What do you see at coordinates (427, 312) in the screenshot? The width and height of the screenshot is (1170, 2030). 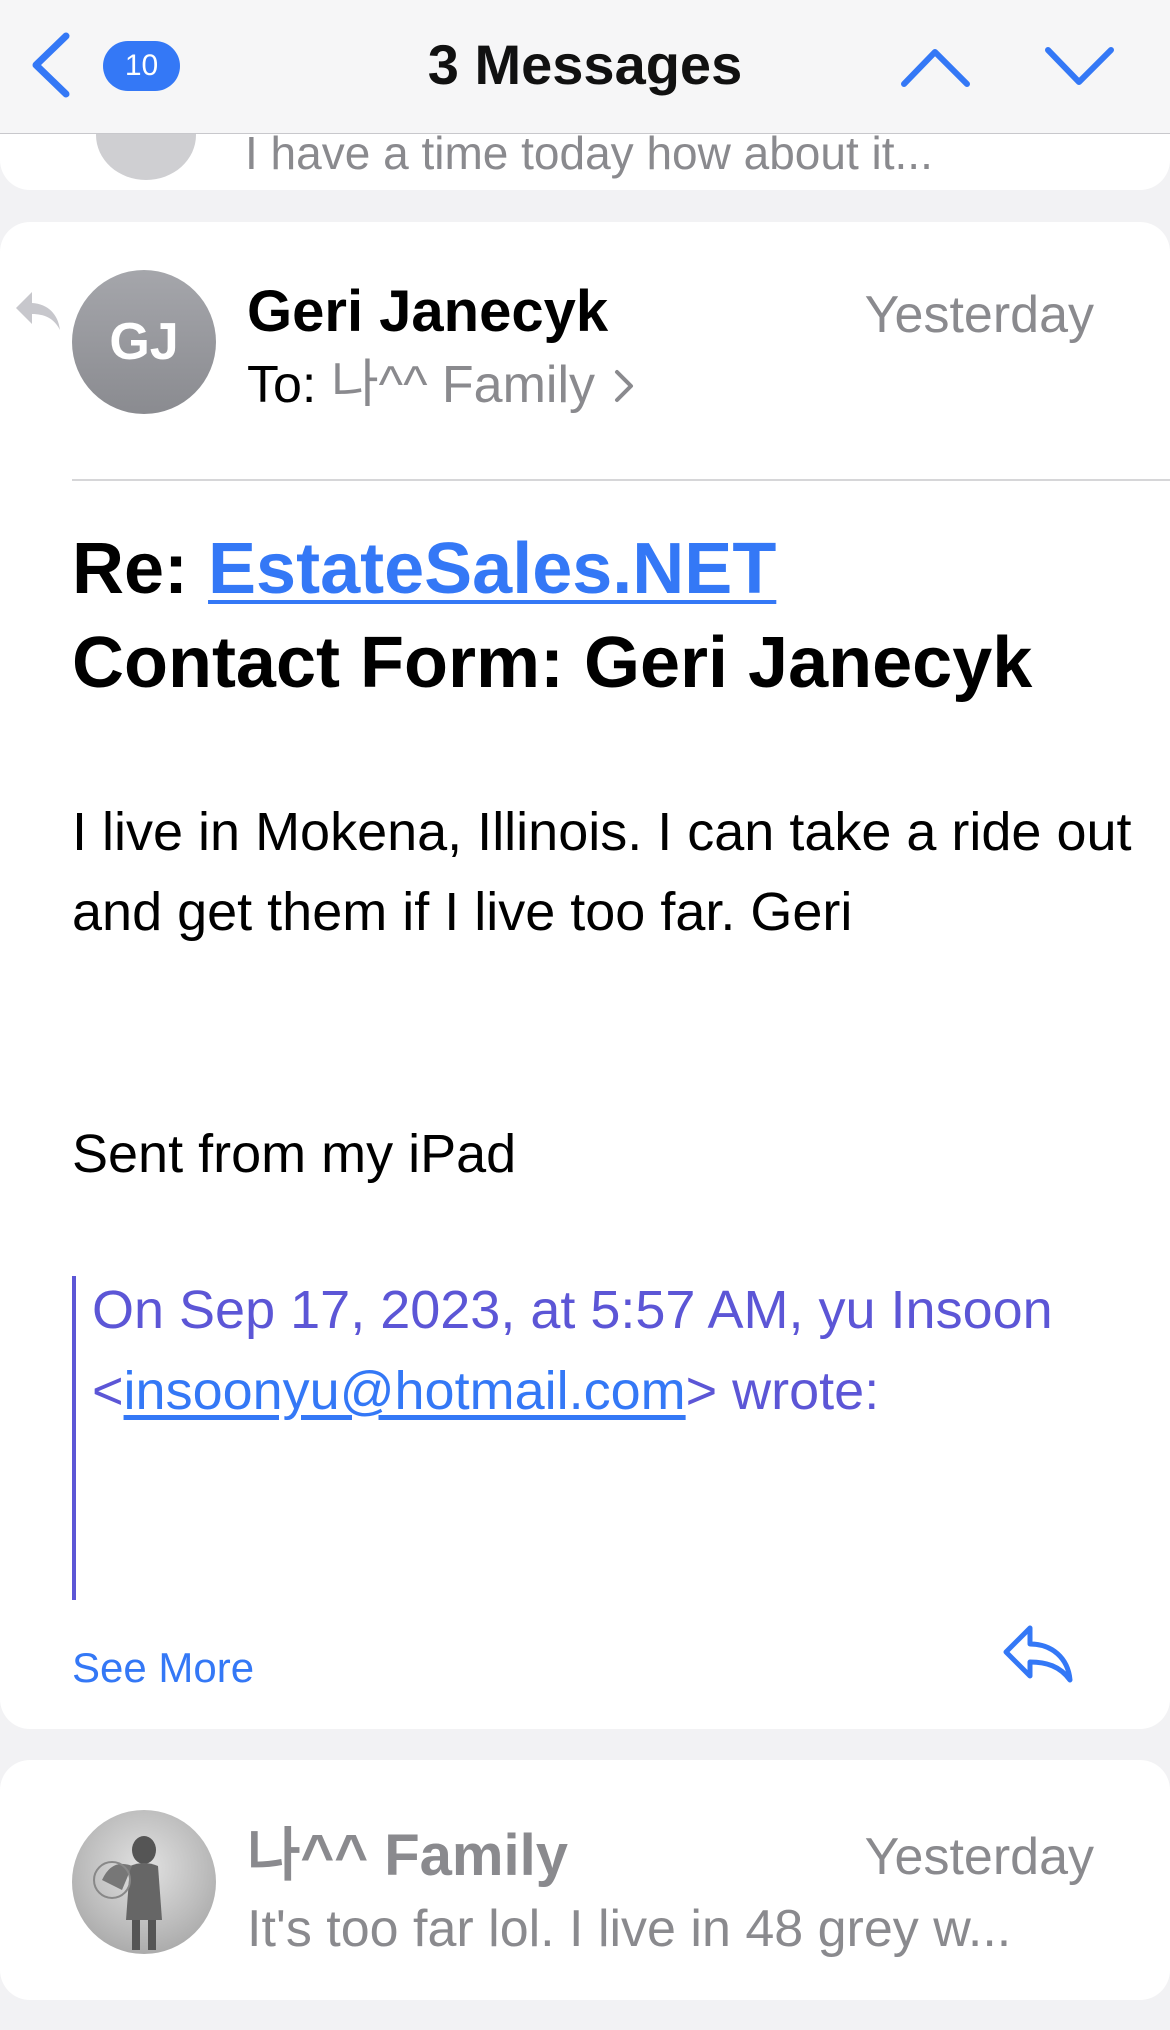 I see `sender-name: Geri Janecyk` at bounding box center [427, 312].